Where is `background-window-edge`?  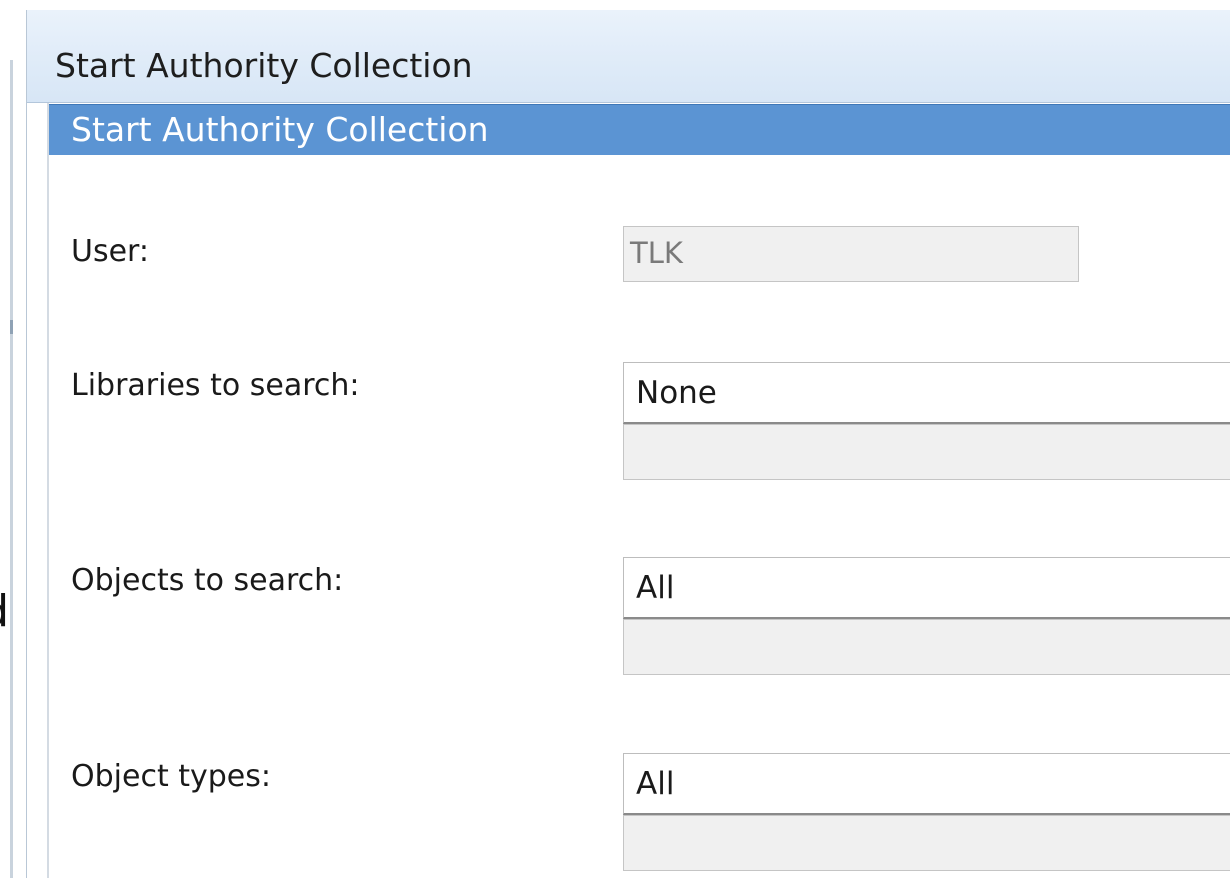
background-window-edge is located at coordinates (11, 469).